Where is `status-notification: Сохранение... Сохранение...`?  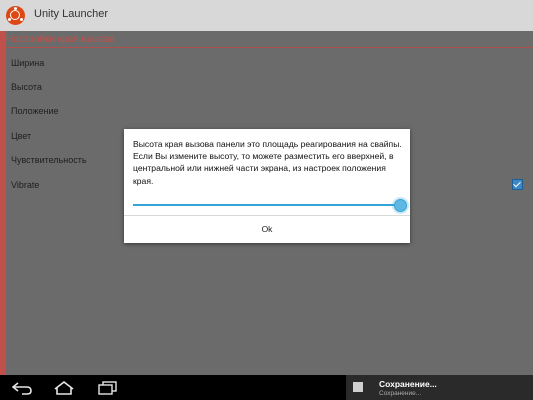 status-notification: Сохранение... Сохранение... is located at coordinates (439, 387).